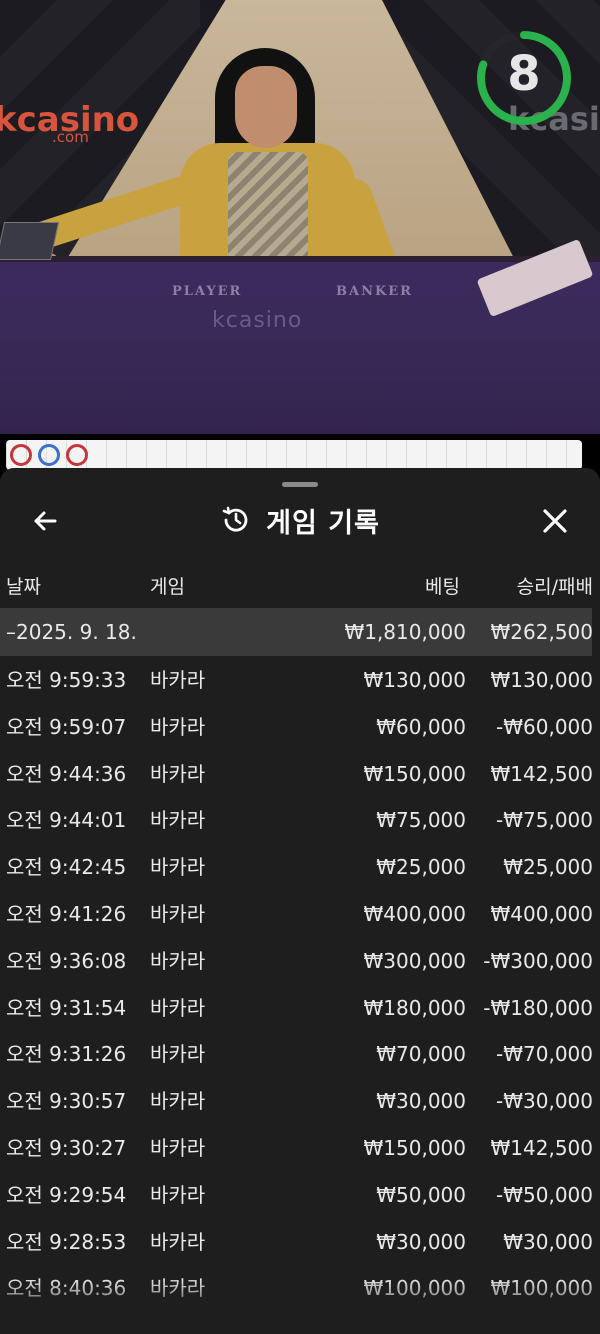 Image resolution: width=600 pixels, height=1334 pixels. I want to click on column-header-result: 승리/패배, so click(555, 585).